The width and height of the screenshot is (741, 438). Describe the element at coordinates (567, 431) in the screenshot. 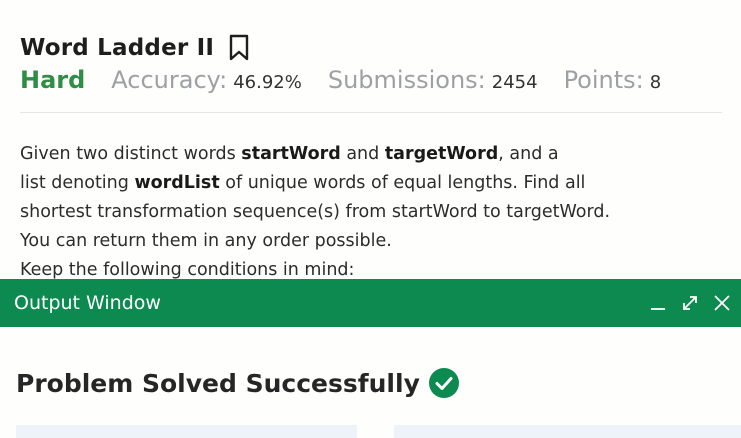

I see `result-panel-right` at that location.